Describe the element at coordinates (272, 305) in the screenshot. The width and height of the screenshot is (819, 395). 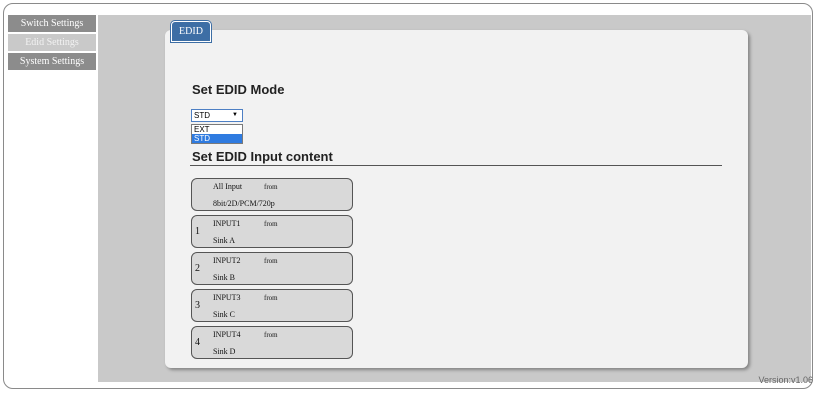
I see `input-button-3: 3 INPUT3 from Sink C` at that location.